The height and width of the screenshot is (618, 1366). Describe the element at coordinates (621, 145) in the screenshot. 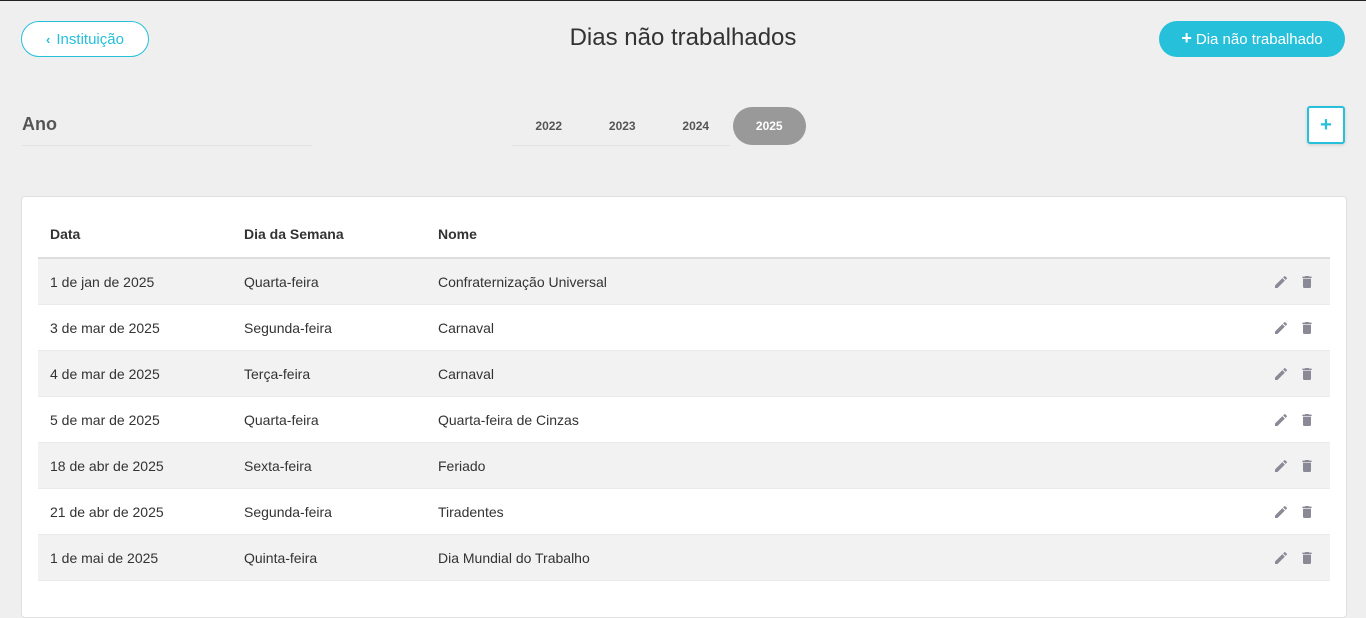

I see `year-tabs-divider` at that location.